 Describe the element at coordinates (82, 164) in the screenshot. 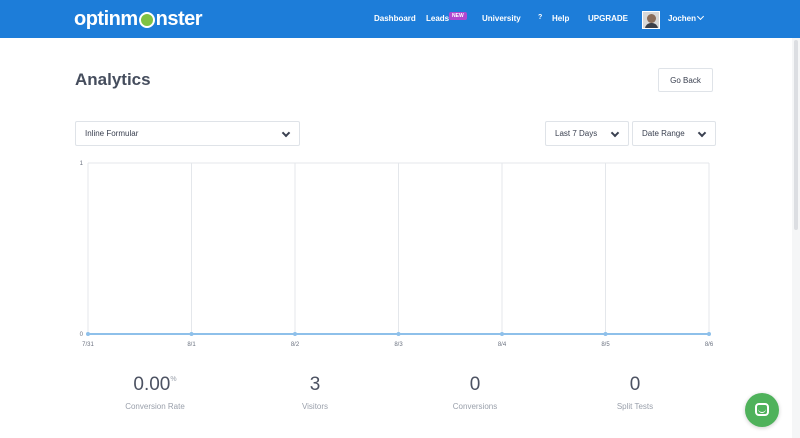

I see `y-tick-label: 1` at that location.